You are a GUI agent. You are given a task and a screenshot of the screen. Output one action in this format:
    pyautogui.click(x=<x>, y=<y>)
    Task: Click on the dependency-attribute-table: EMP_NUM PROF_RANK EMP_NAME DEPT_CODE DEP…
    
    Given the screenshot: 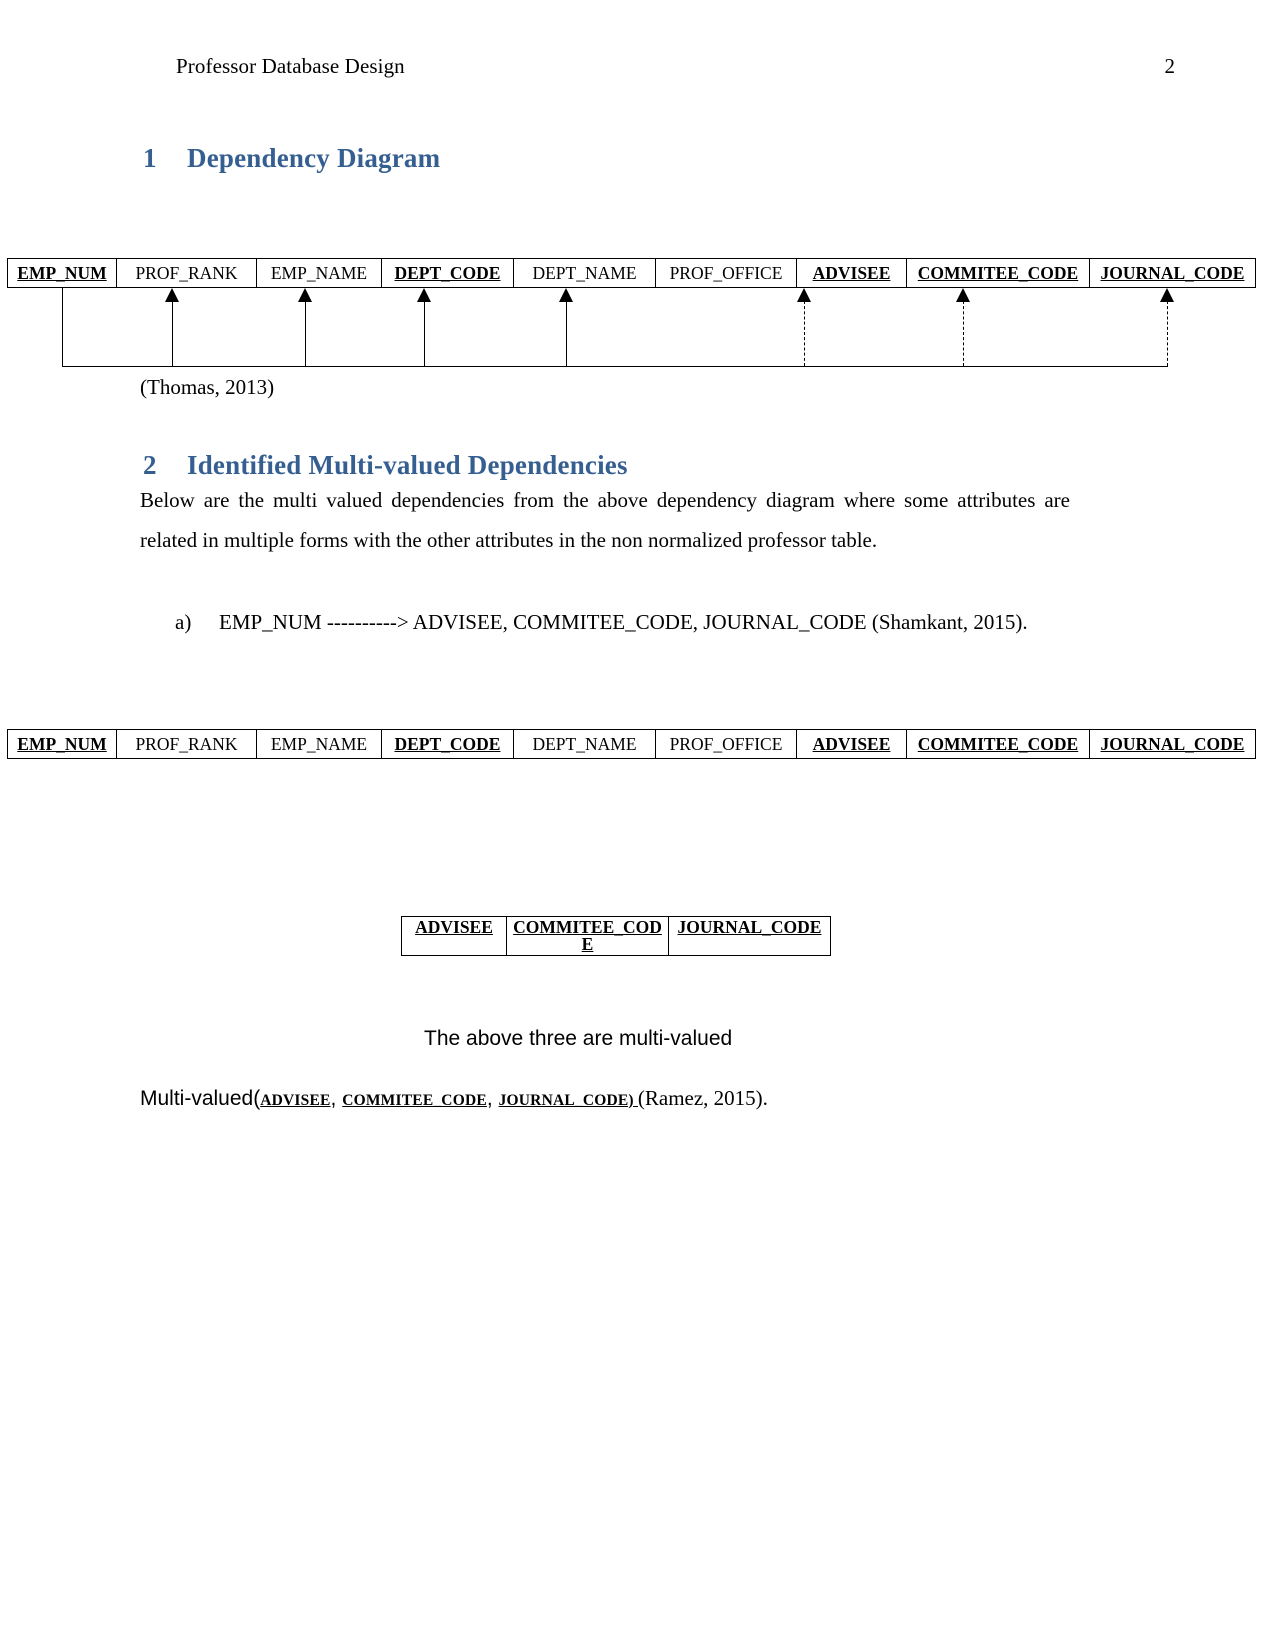 What is the action you would take?
    pyautogui.click(x=631, y=273)
    